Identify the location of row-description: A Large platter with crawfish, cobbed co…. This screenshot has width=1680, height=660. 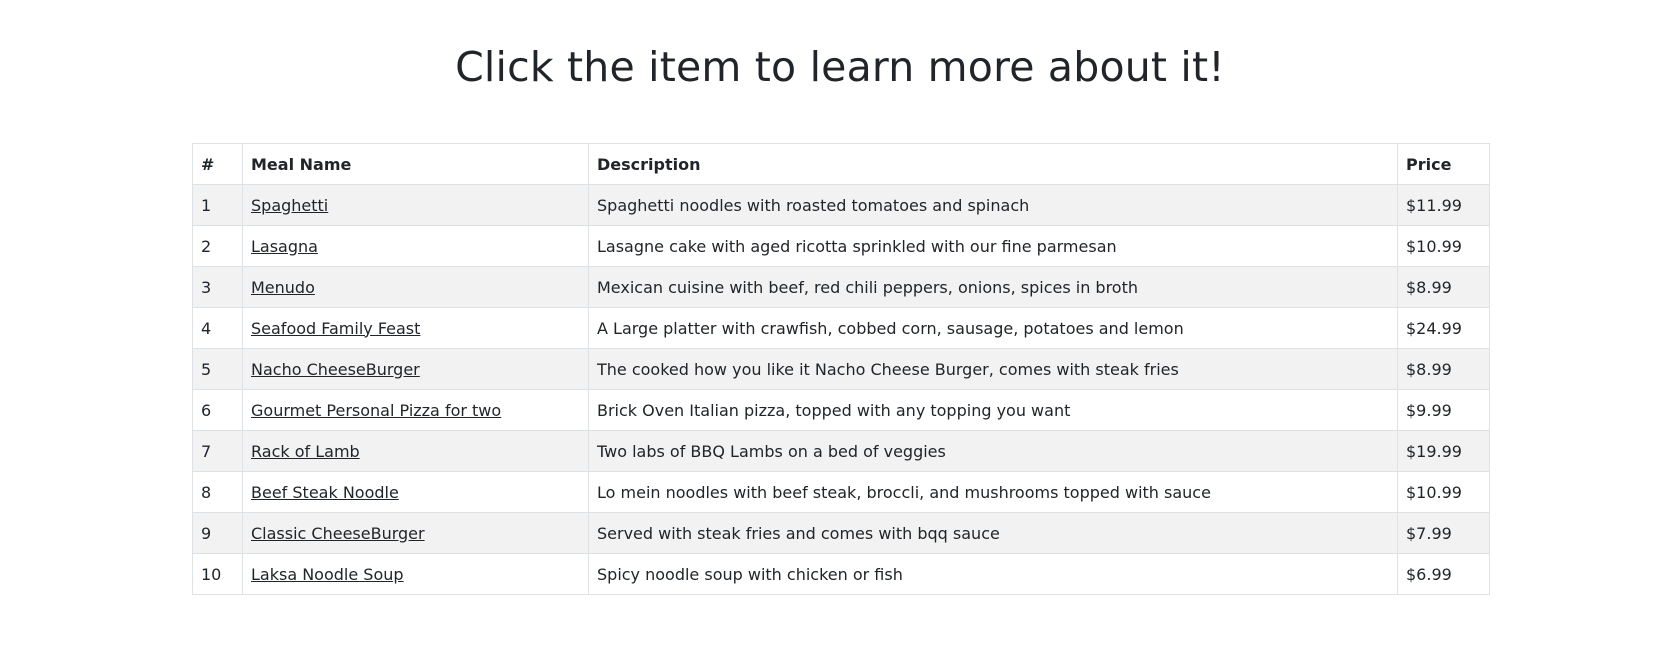
(993, 328).